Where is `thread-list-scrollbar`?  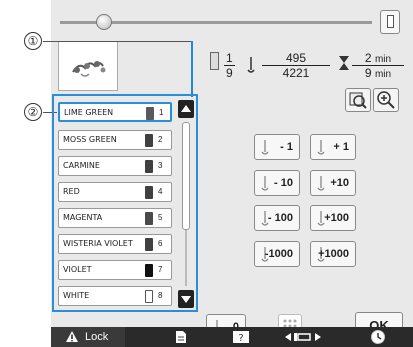 thread-list-scrollbar is located at coordinates (186, 205).